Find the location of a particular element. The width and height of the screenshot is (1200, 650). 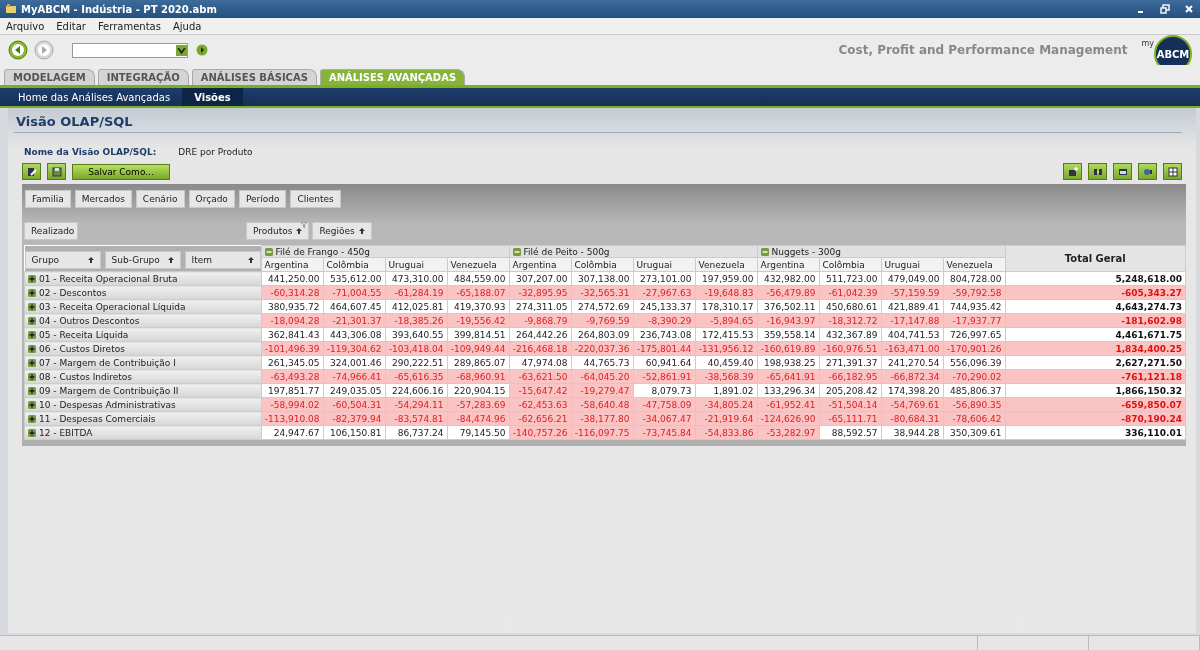

row-label: 12 - EBITDA is located at coordinates (66, 432).